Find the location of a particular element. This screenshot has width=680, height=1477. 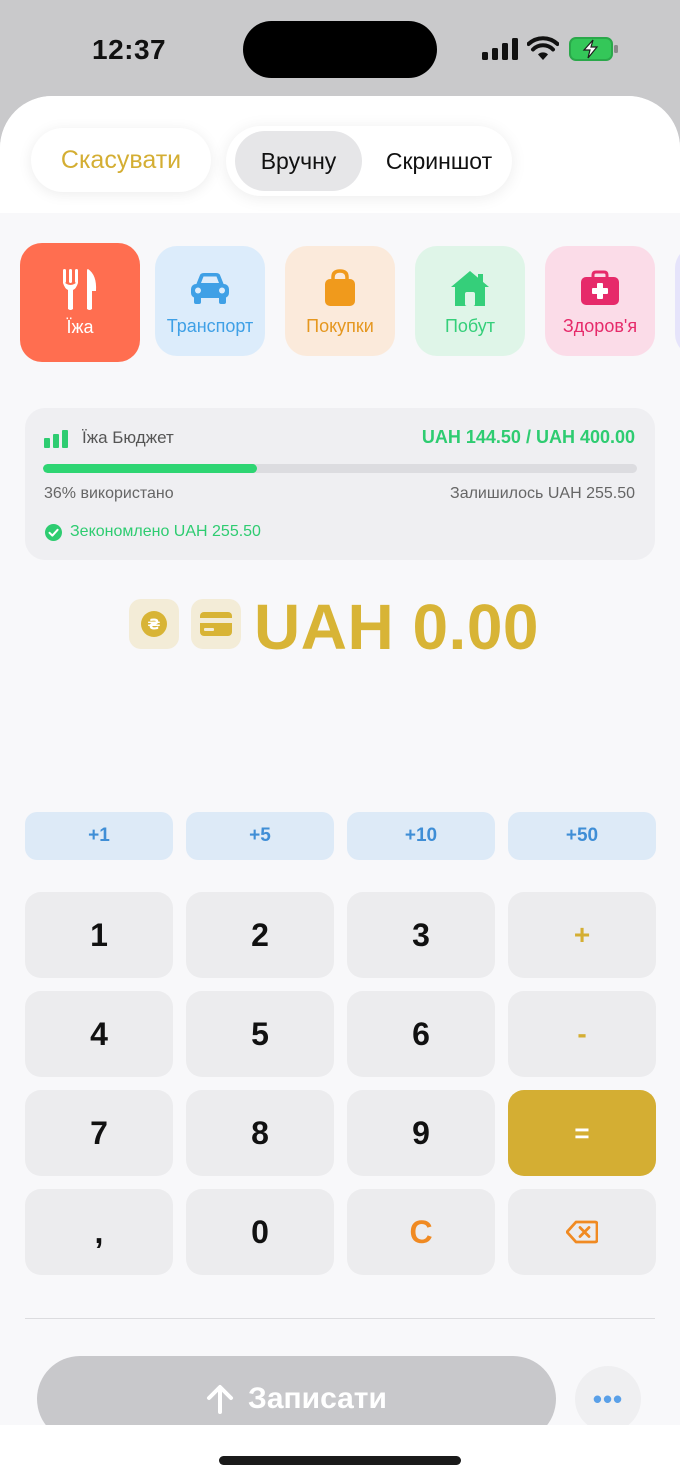

tab-manual: Вручну is located at coordinates (298, 161).